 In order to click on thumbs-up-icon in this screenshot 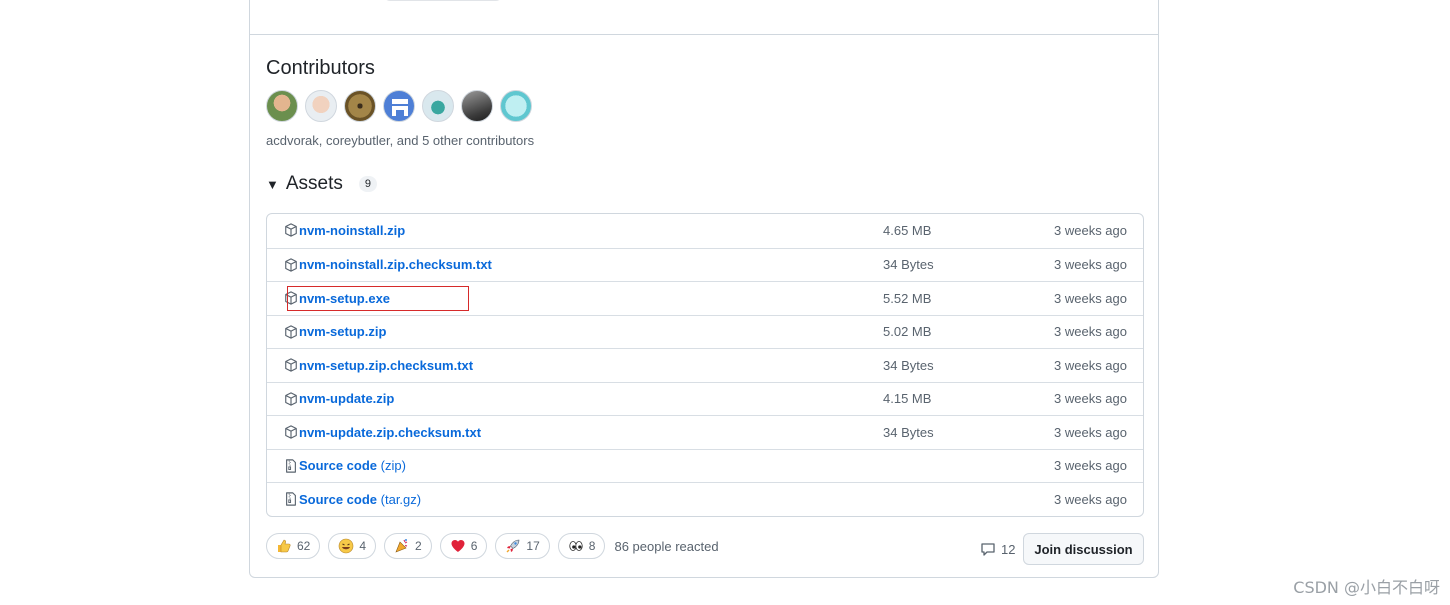, I will do `click(284, 546)`.